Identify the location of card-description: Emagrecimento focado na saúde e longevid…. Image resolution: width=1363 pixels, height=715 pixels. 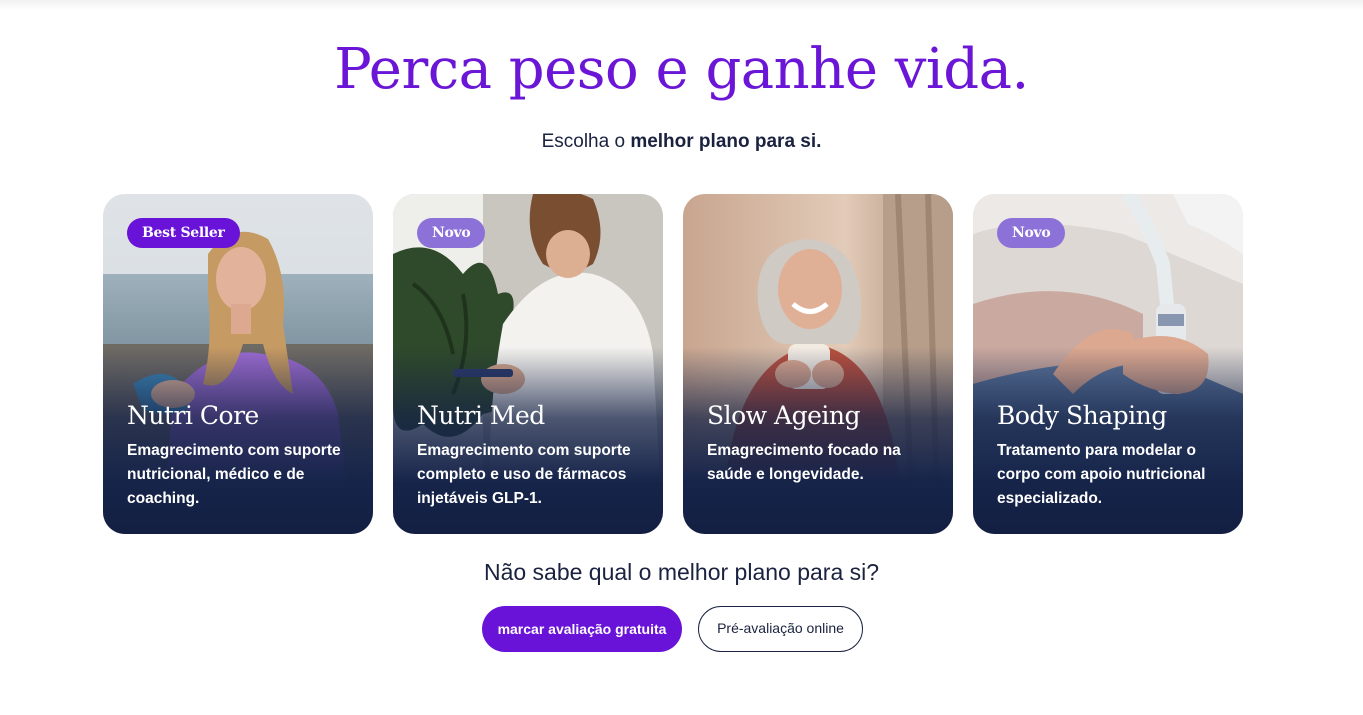
(804, 462).